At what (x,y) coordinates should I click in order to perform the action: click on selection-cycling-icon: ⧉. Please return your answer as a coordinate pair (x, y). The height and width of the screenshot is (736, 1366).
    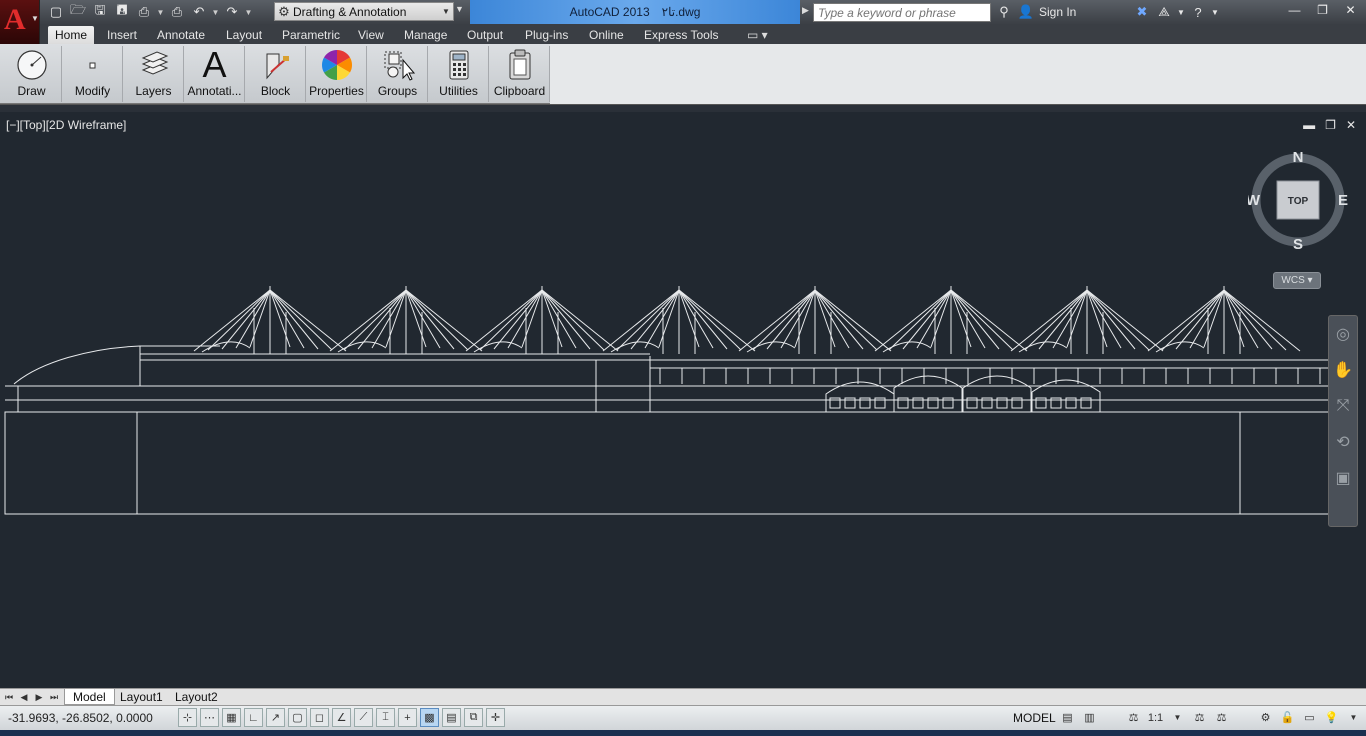
    Looking at the image, I should click on (473, 717).